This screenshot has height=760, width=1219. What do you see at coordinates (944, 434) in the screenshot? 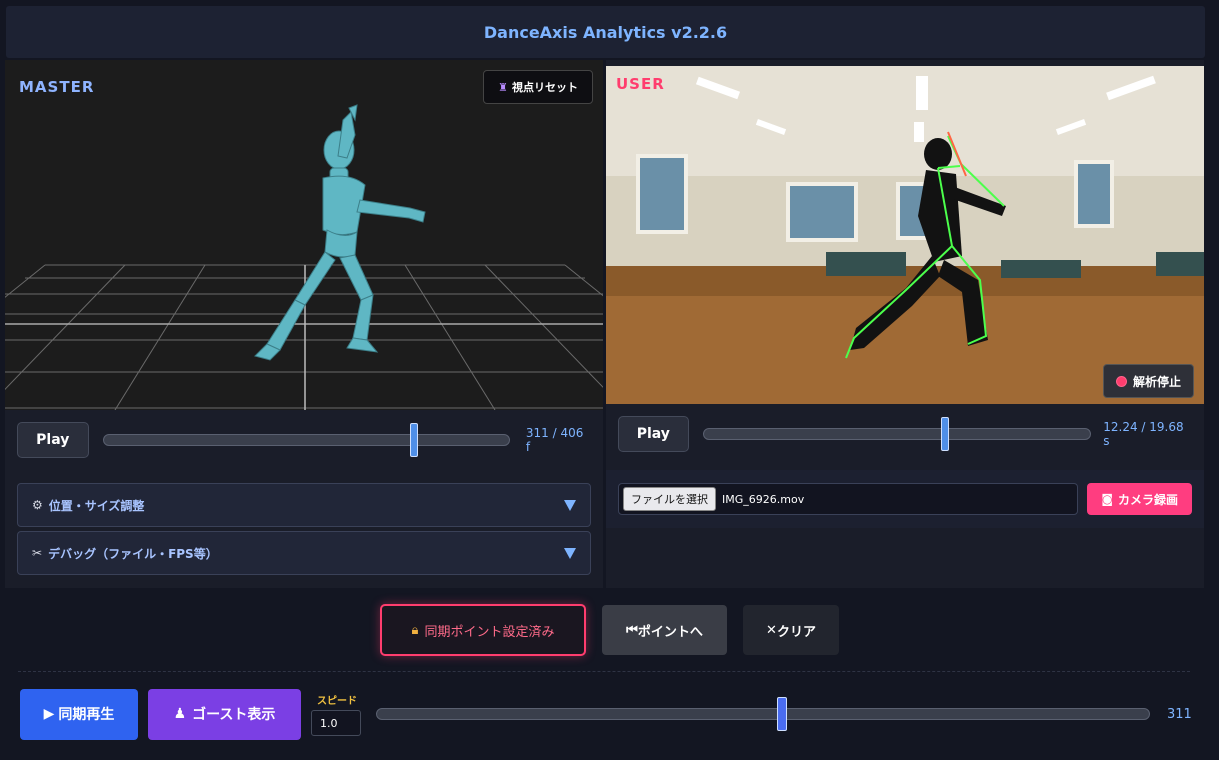
I see `user-seek-thumb` at bounding box center [944, 434].